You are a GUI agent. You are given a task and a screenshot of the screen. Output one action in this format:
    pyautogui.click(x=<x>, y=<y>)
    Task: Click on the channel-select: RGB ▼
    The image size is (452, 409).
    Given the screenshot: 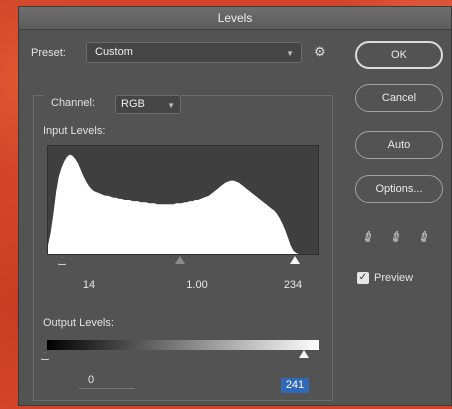 What is the action you would take?
    pyautogui.click(x=148, y=104)
    